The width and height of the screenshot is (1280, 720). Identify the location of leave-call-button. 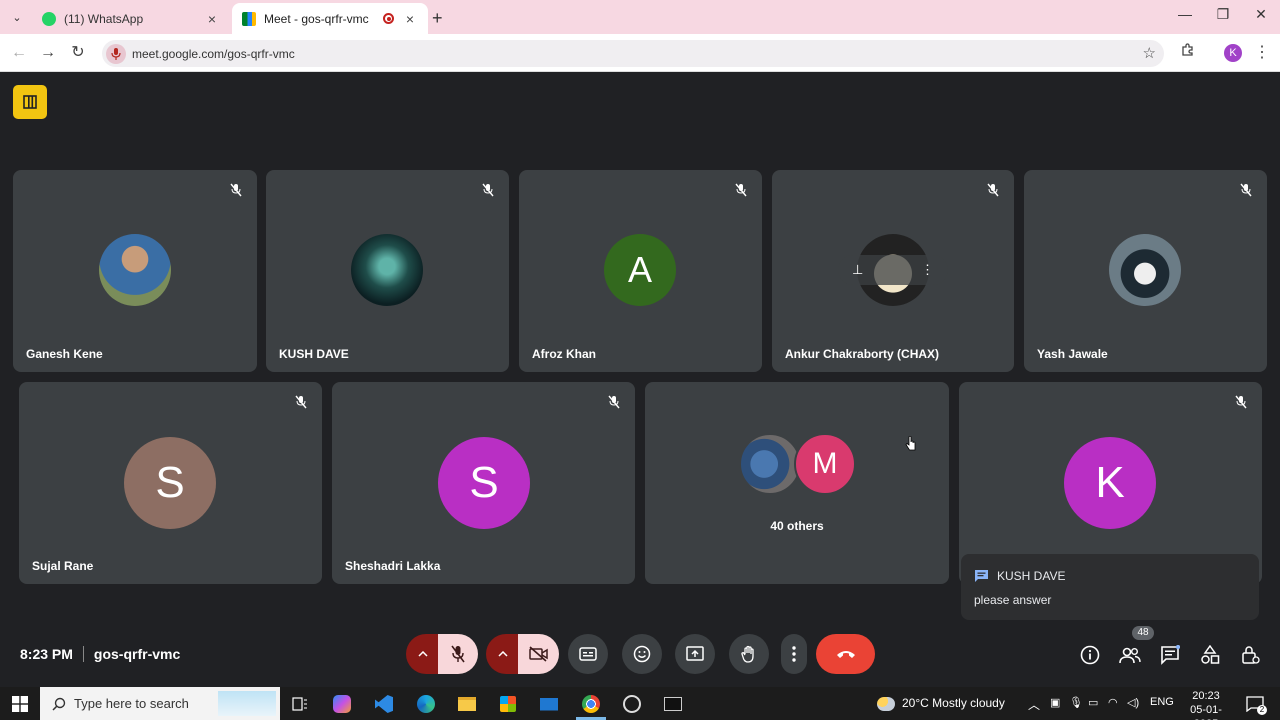
(845, 654).